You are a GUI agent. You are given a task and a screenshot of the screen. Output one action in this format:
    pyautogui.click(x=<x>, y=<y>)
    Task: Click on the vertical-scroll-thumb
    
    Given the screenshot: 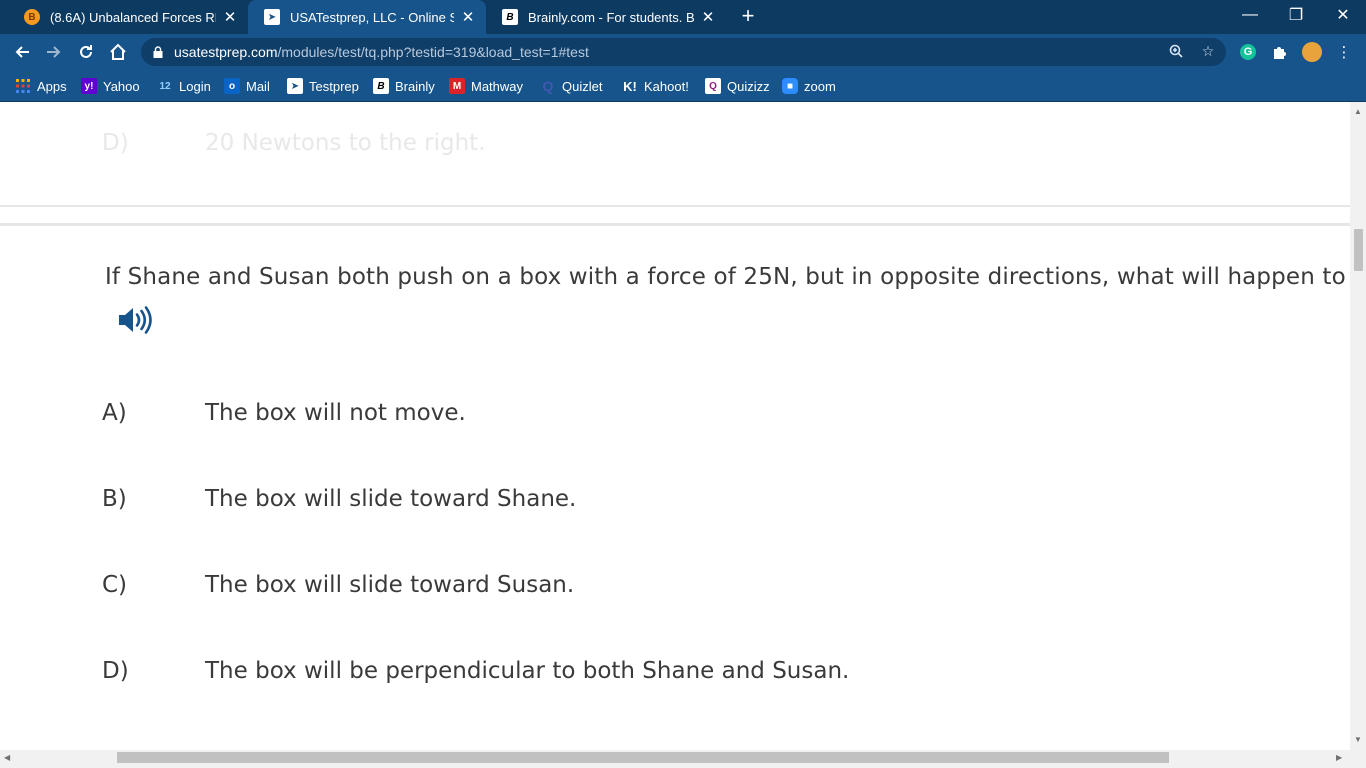 What is the action you would take?
    pyautogui.click(x=1358, y=250)
    